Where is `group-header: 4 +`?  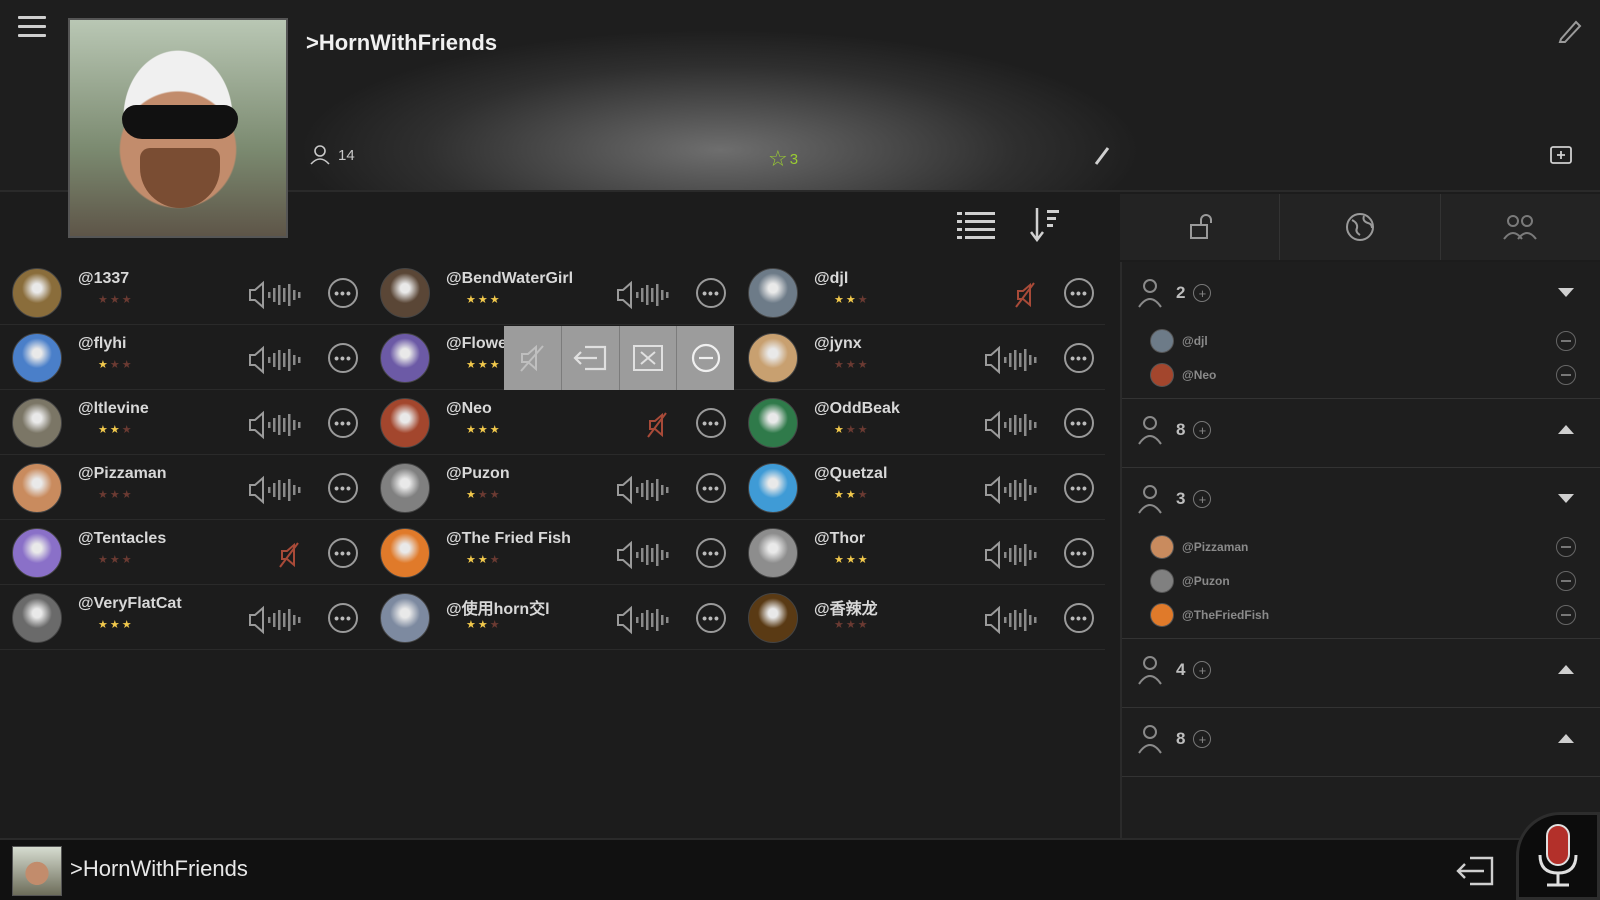
group-header: 4 + is located at coordinates (1361, 670).